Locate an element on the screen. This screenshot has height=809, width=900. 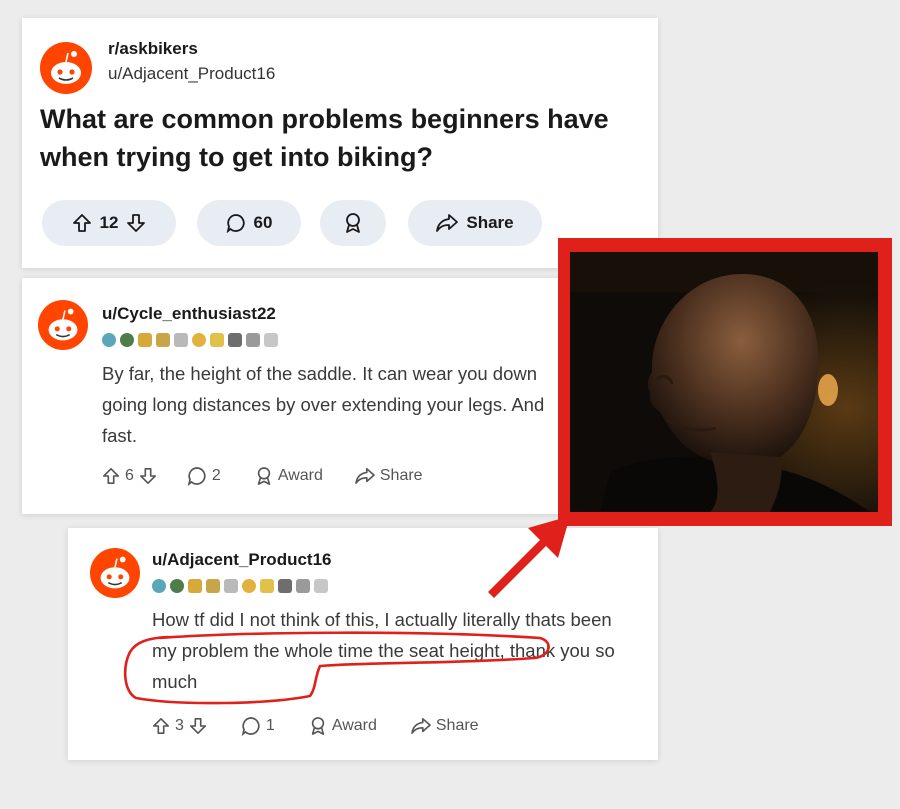
comment-author: u/Adjacent_Product16 is located at coordinates (242, 560).